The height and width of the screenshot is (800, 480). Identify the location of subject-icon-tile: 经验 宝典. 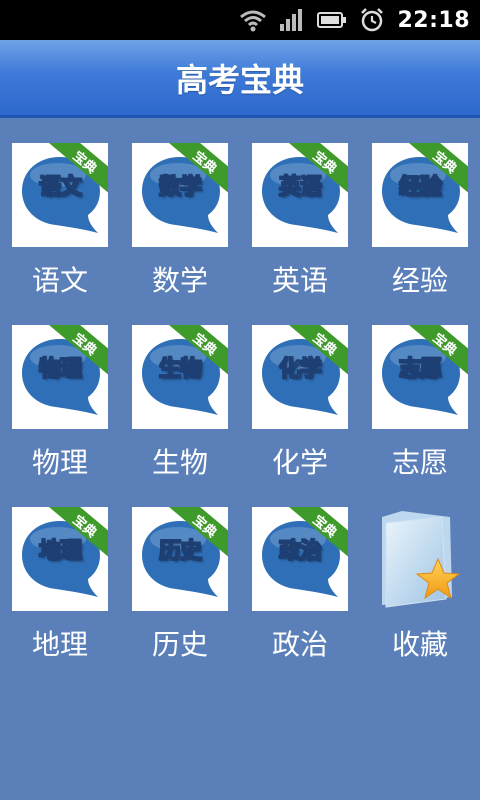
(420, 195).